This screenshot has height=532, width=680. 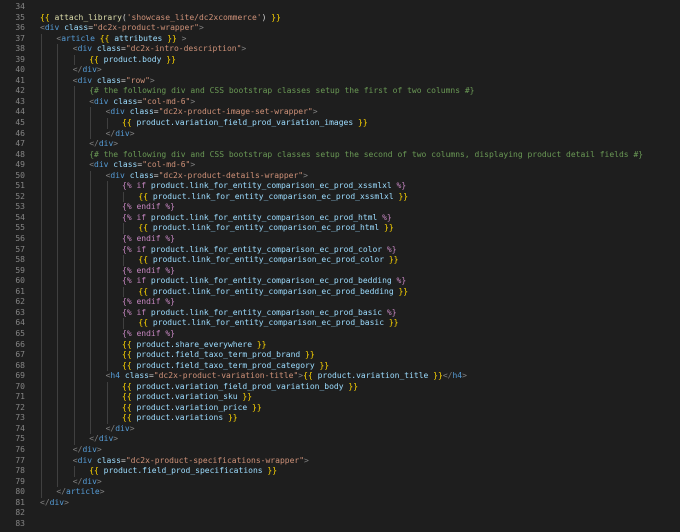 I want to click on code-line: 75 </div>, so click(x=340, y=439).